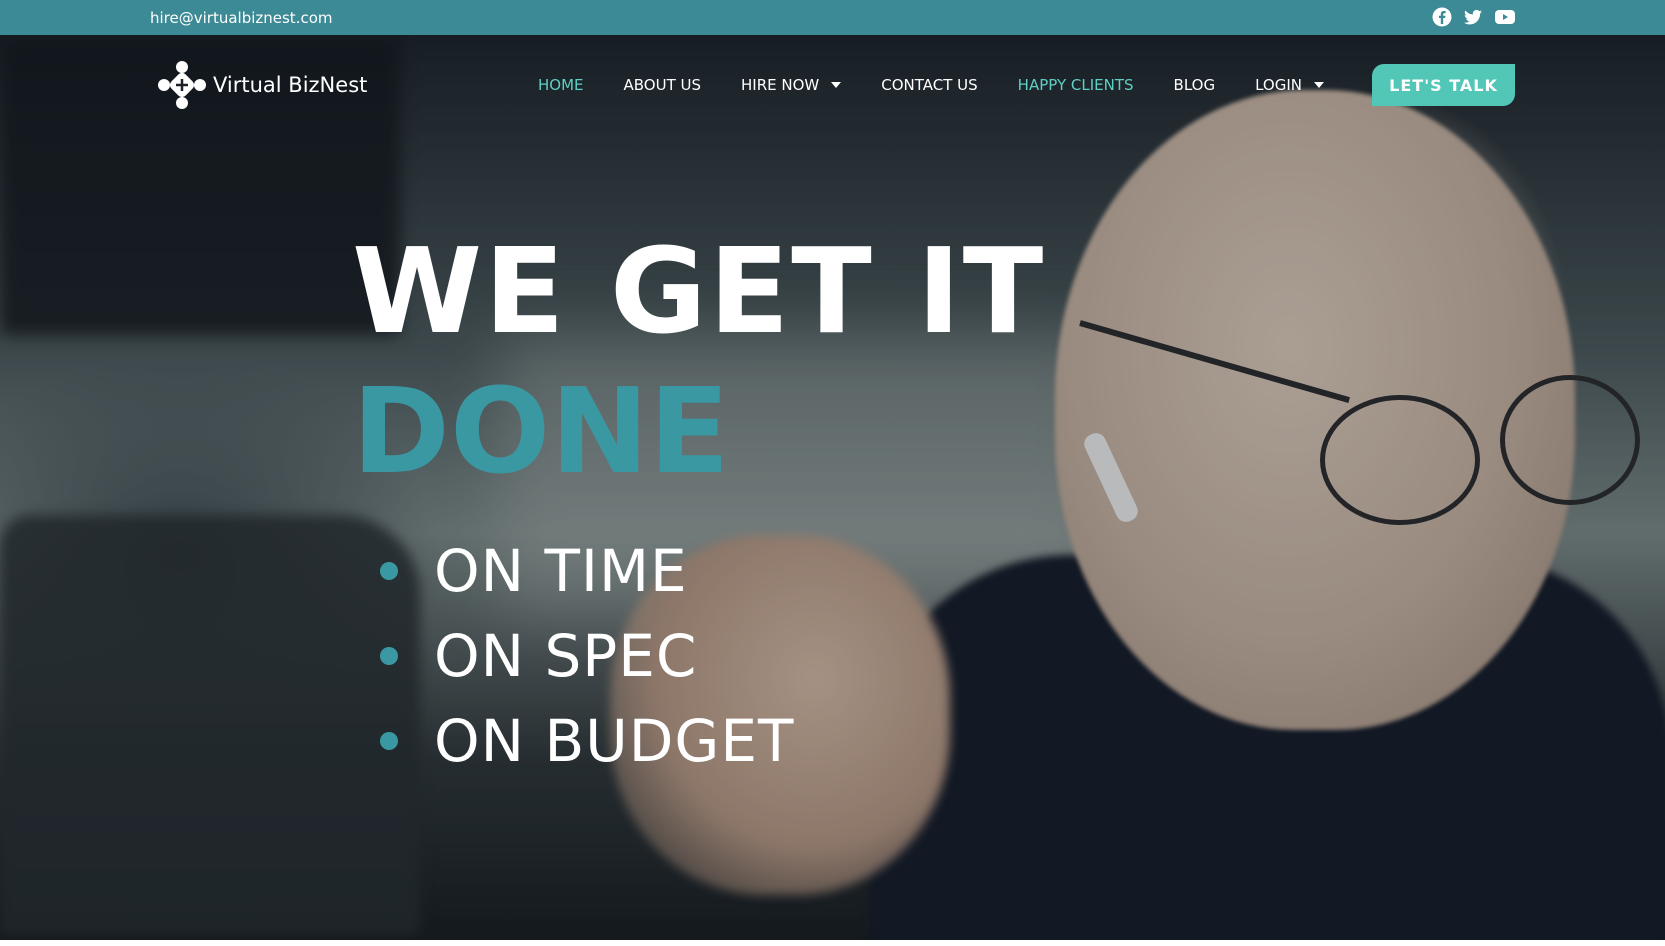 The height and width of the screenshot is (946, 1665). Describe the element at coordinates (1443, 85) in the screenshot. I see `lets-talk-button: LET'S TALK` at that location.